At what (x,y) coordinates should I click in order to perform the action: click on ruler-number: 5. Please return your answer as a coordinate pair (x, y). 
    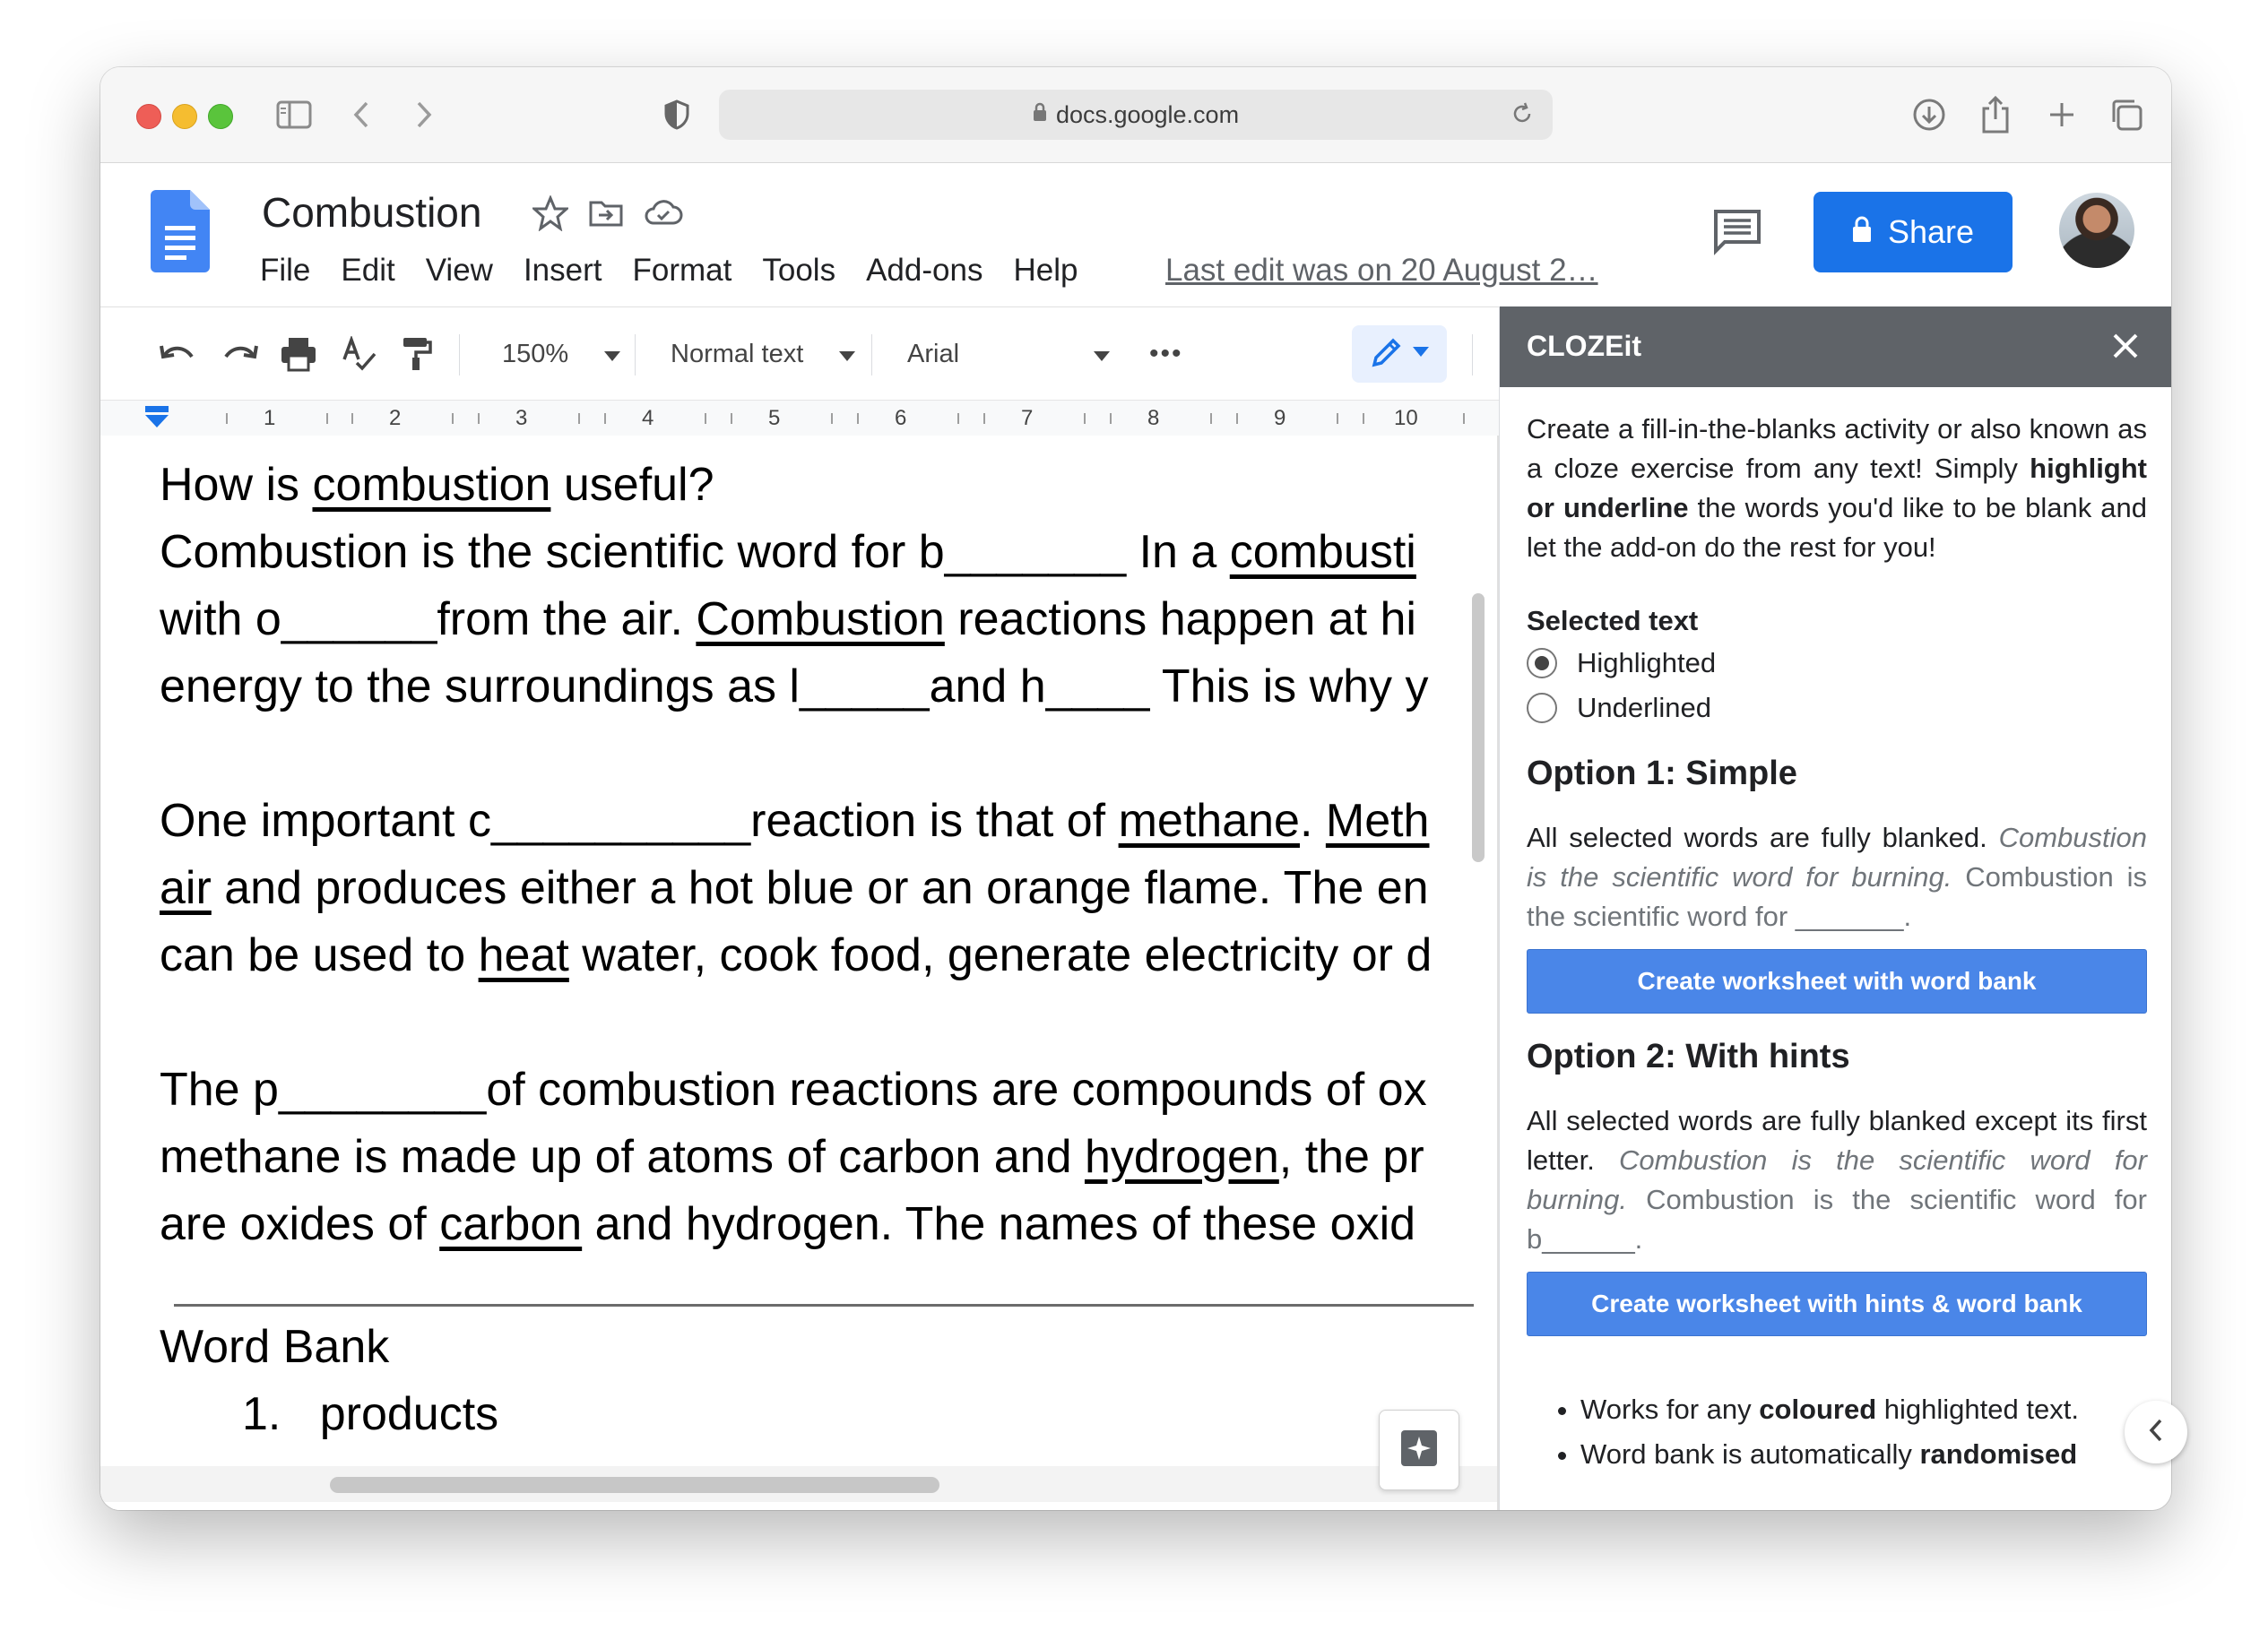
    Looking at the image, I should click on (774, 418).